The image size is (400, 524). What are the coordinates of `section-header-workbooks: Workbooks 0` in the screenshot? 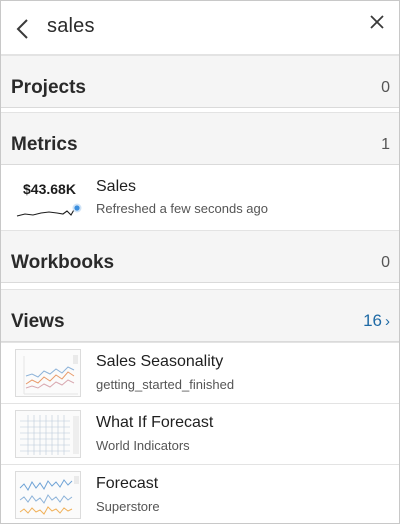 It's located at (200, 256).